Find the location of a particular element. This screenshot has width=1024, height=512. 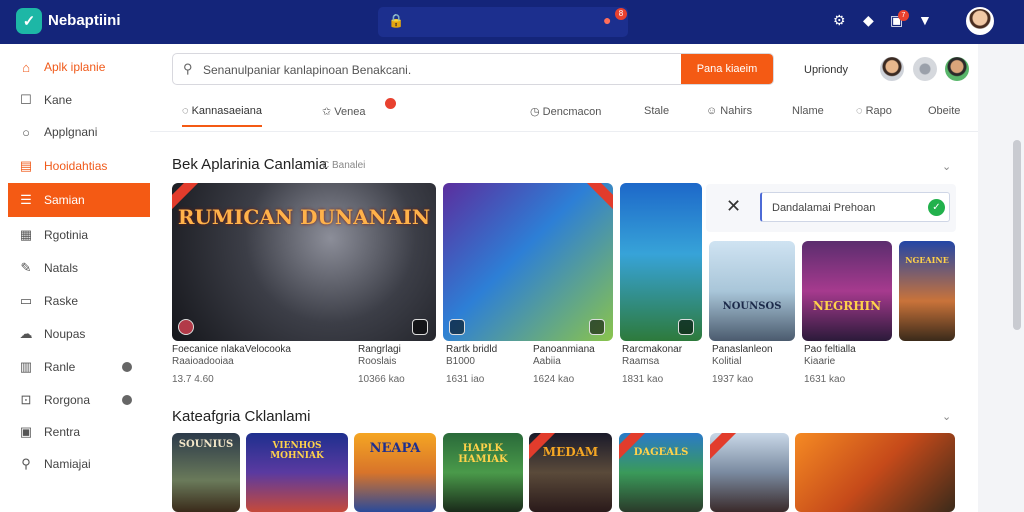

tab-stale: Stale is located at coordinates (656, 111).